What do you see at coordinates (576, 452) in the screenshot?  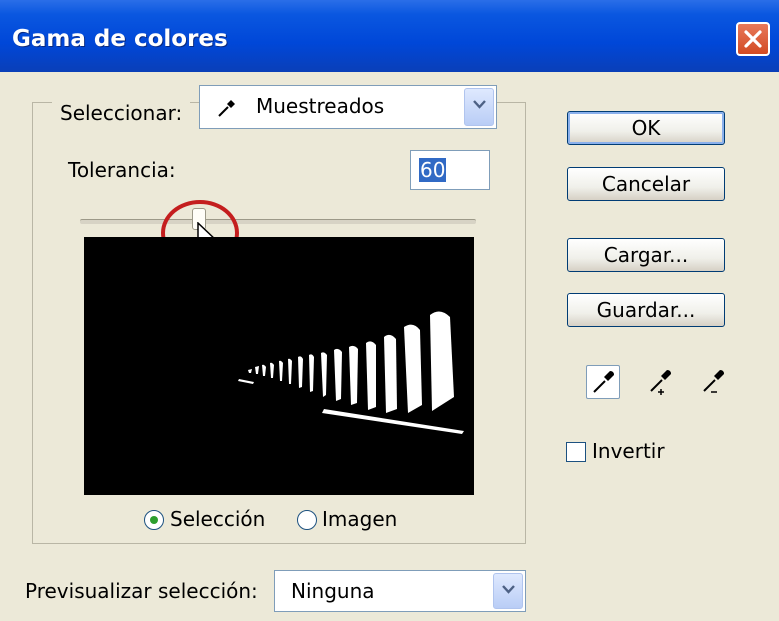 I see `invert-checkbox` at bounding box center [576, 452].